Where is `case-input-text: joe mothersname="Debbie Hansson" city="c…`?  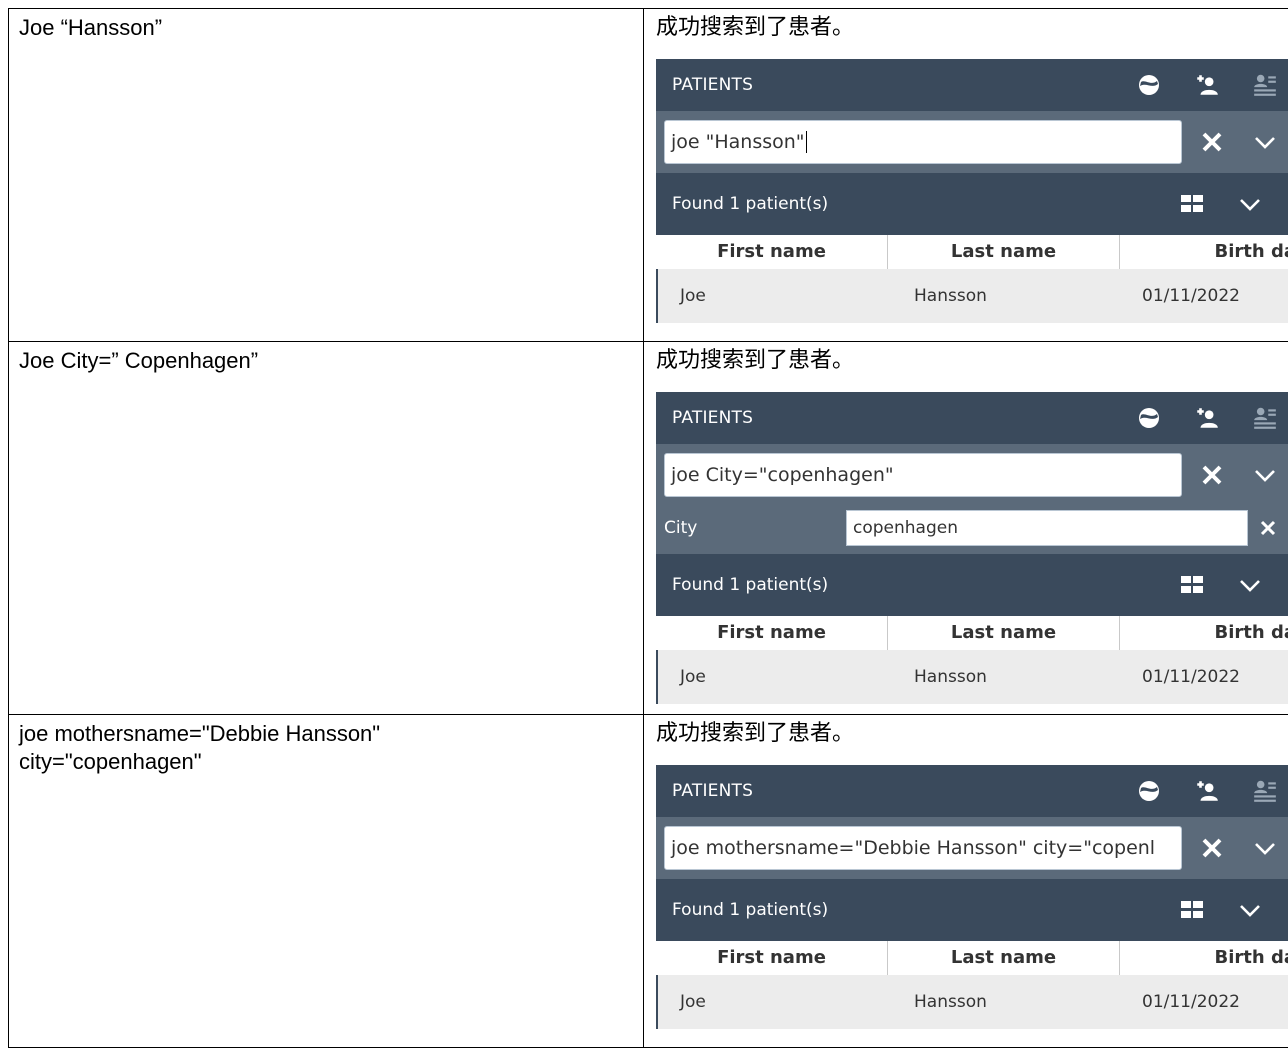
case-input-text: joe mothersname="Debbie Hansson" city="c… is located at coordinates (326, 748).